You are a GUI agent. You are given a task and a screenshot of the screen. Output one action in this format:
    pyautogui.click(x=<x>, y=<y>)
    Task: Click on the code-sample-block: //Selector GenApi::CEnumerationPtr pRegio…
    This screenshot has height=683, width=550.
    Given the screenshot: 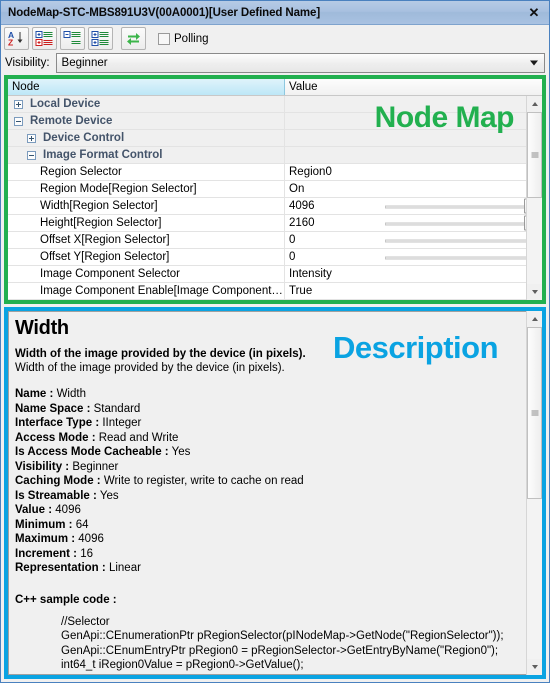 What is the action you would take?
    pyautogui.click(x=267, y=644)
    